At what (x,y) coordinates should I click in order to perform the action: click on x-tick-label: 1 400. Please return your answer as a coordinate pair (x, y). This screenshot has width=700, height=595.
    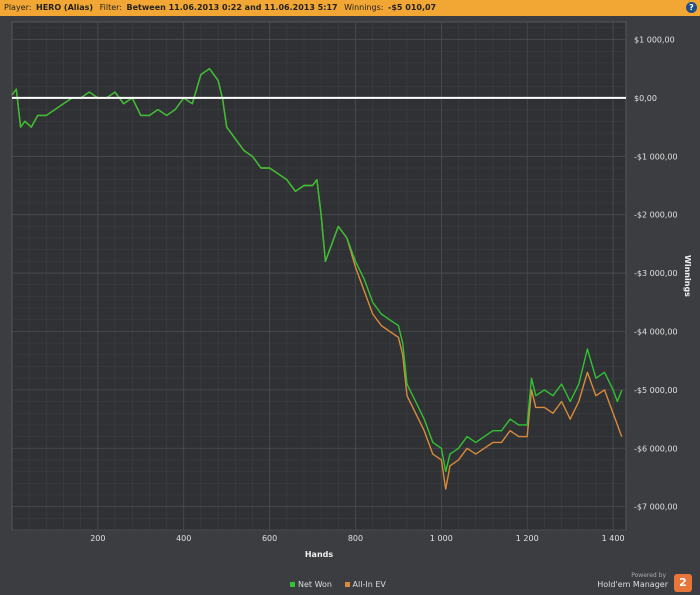
    Looking at the image, I should click on (613, 538).